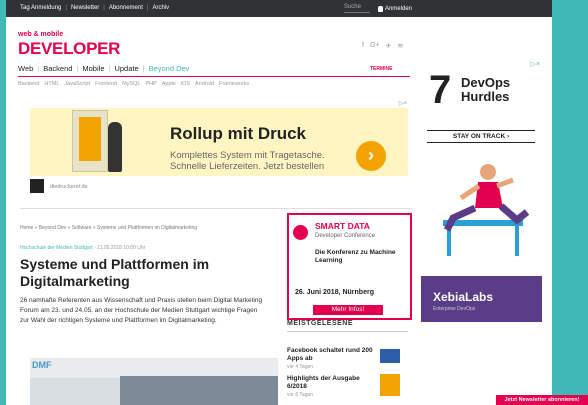  I want to click on more-info-button: Mehr Infos!, so click(348, 310).